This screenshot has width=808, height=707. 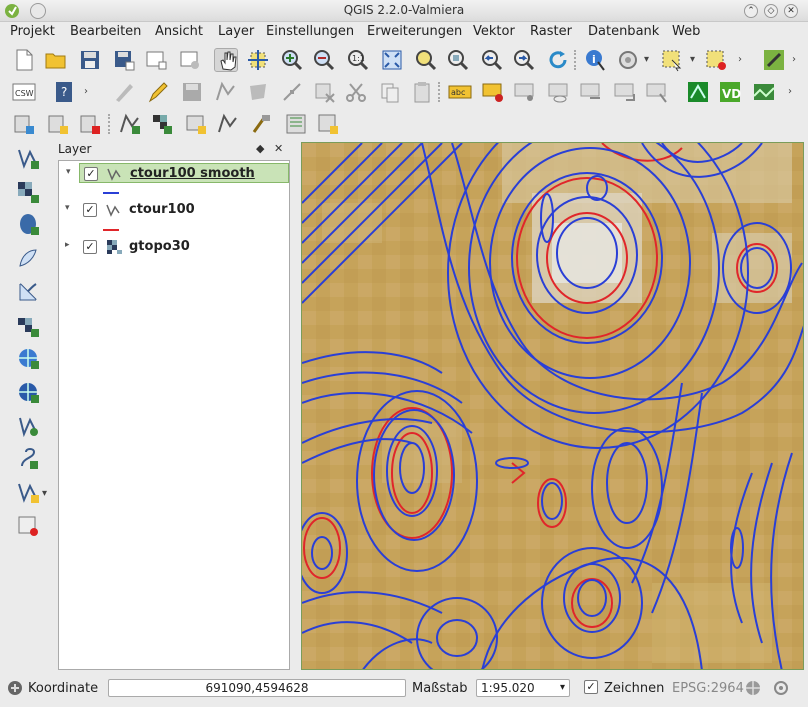 I want to click on menu-bearbeiten: Bearbeiten, so click(x=105, y=31).